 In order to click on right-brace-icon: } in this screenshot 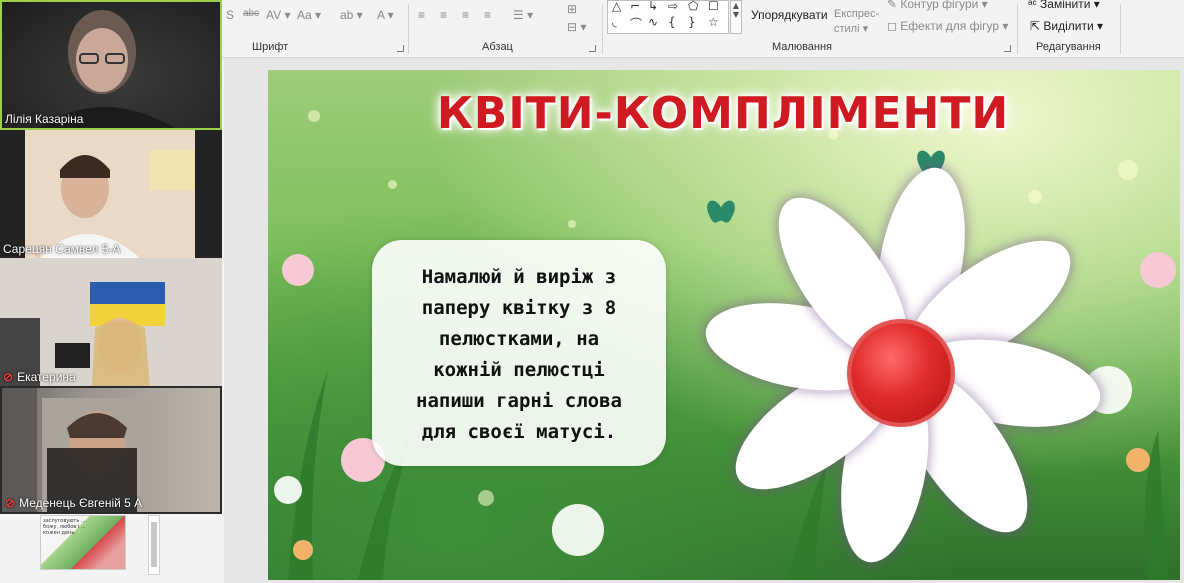, I will do `click(692, 22)`.